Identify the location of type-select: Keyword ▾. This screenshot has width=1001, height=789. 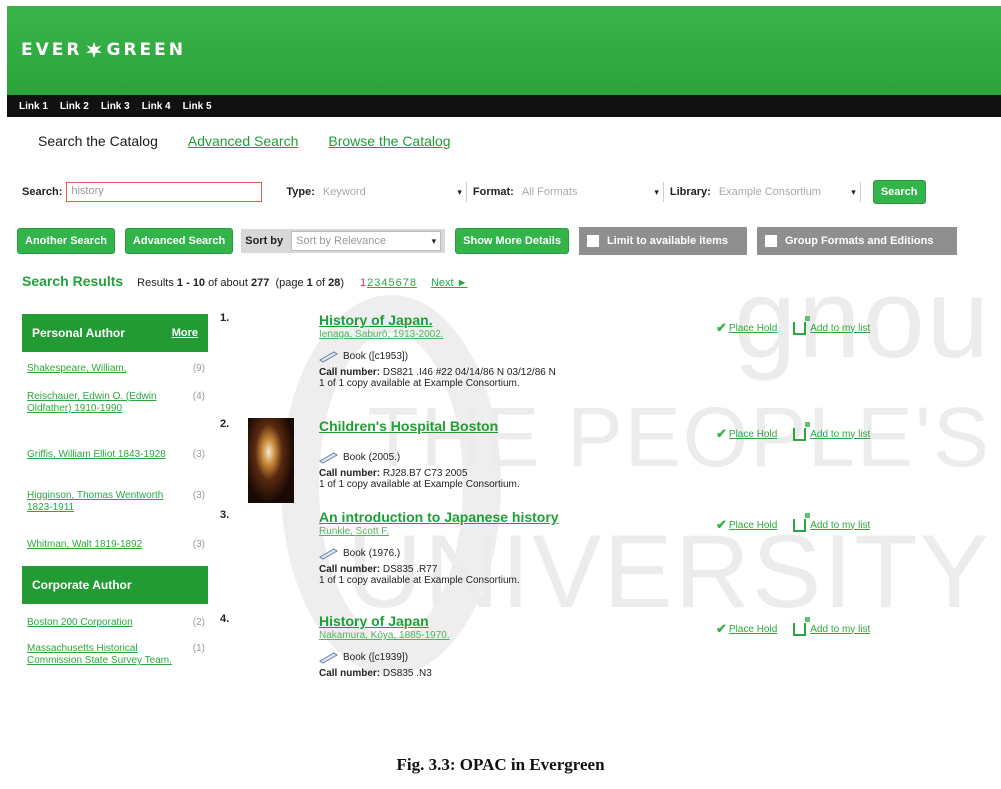
(393, 192).